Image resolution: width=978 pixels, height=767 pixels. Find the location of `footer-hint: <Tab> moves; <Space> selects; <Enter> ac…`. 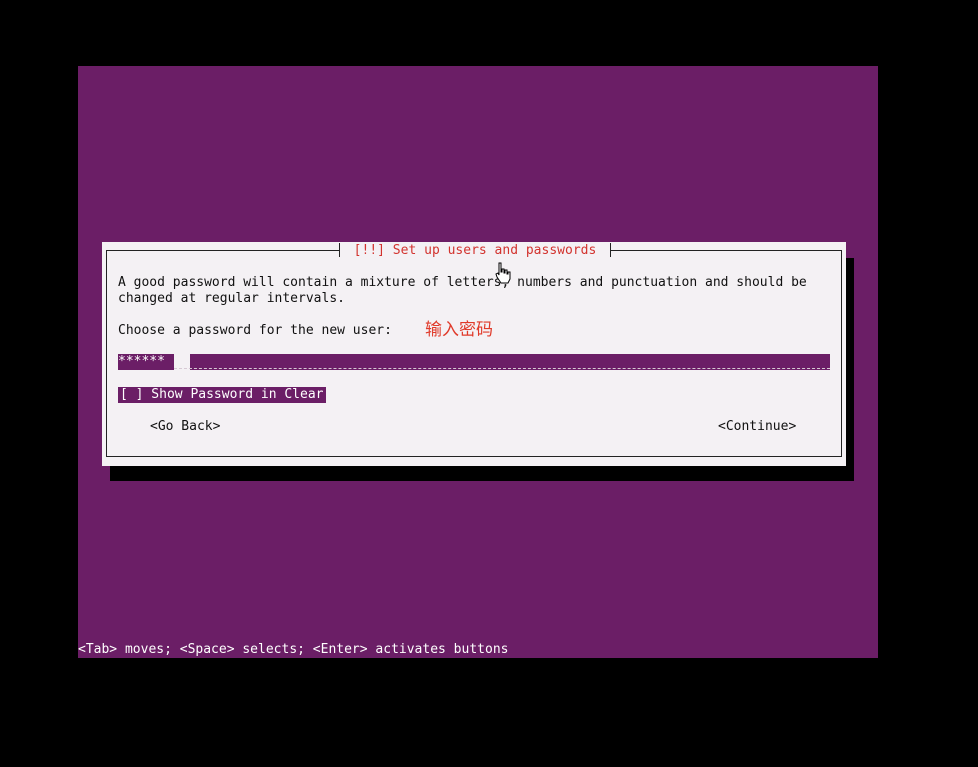

footer-hint: <Tab> moves; <Space> selects; <Enter> ac… is located at coordinates (474, 650).